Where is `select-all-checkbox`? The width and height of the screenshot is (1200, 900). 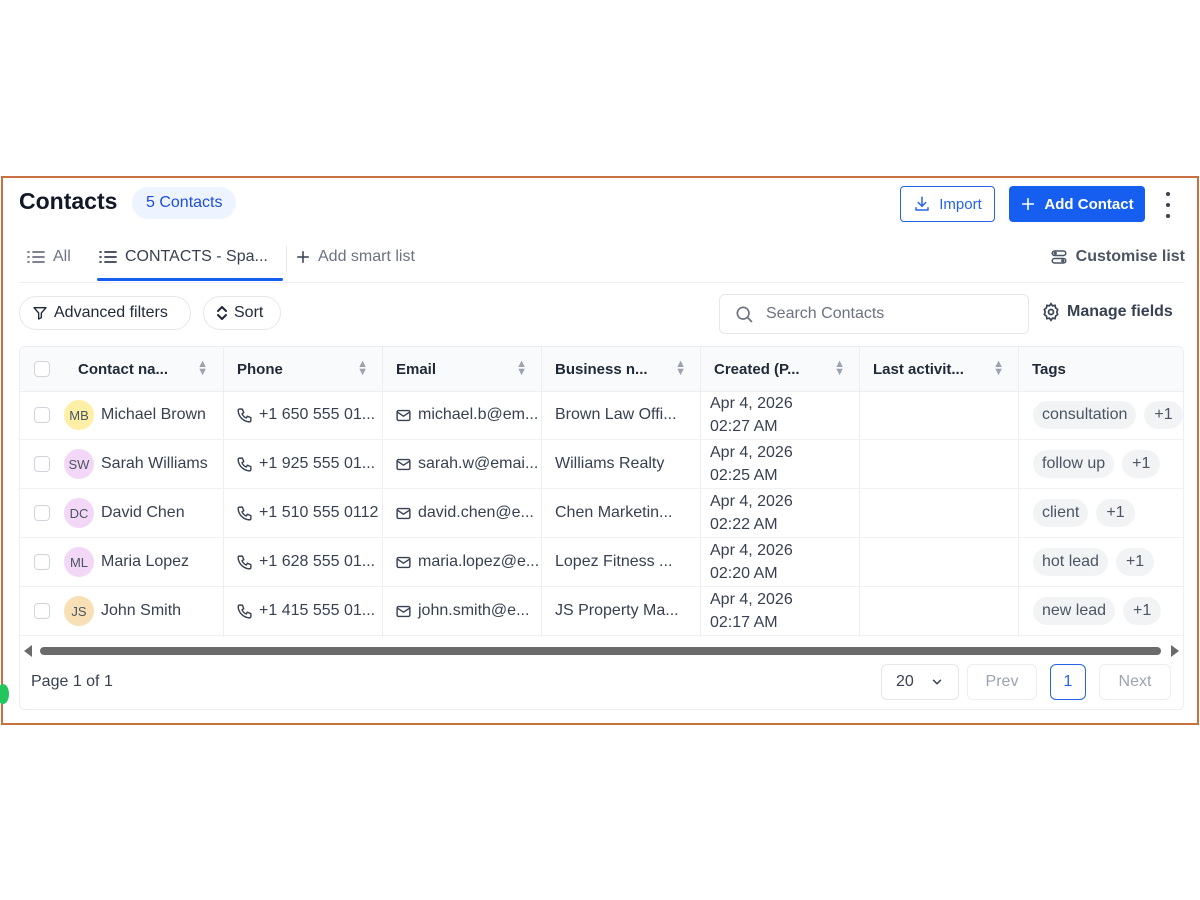 select-all-checkbox is located at coordinates (42, 369).